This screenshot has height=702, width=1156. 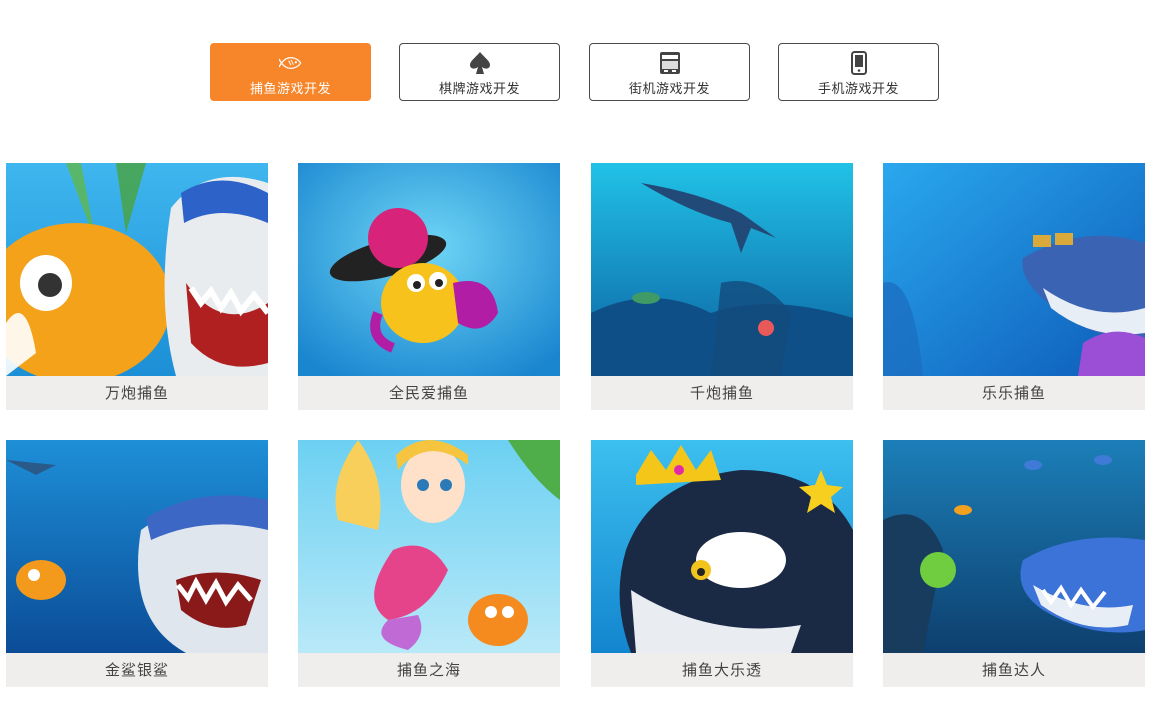 I want to click on game-card-buyu-zhihai: 捕鱼之海, so click(x=429, y=563).